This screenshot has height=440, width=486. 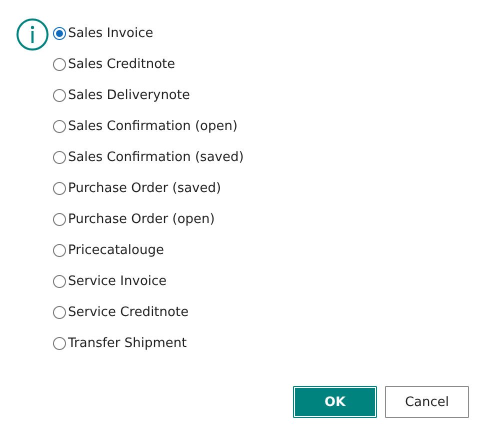 I want to click on radio-option: Pricecatalouge, so click(x=108, y=250).